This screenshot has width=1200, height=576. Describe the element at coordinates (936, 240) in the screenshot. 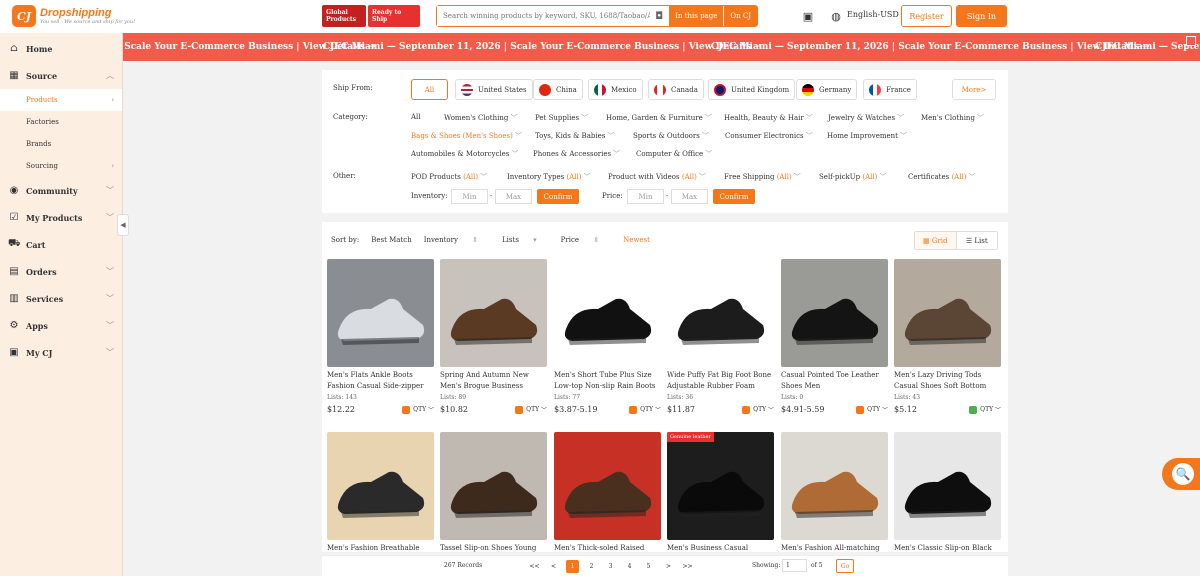

I see `grid-view-button: ▦ Grid` at that location.